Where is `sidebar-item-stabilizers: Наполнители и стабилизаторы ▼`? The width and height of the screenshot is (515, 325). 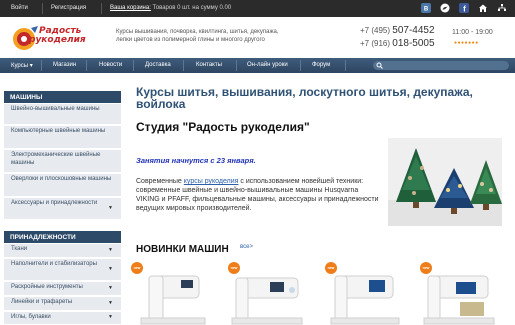
sidebar-item-stabilizers: Наполнители и стабилизаторы ▼ is located at coordinates (62, 270).